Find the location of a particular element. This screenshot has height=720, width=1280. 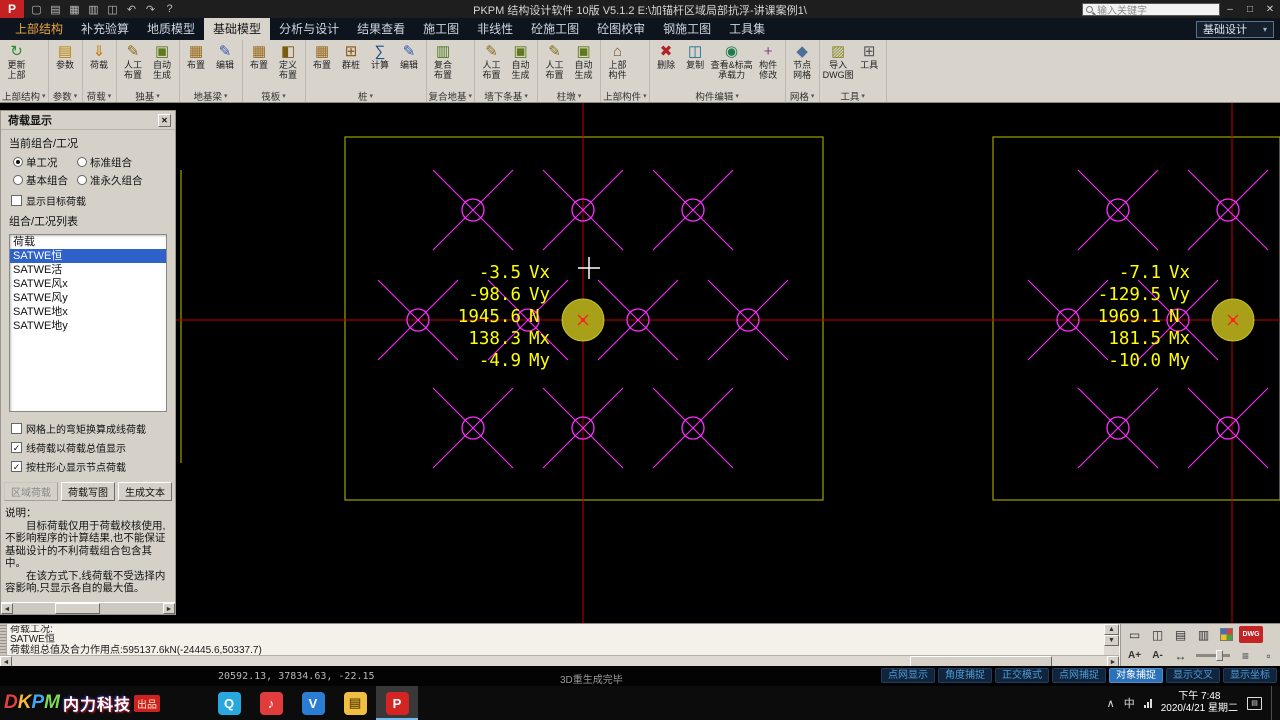

ribbon-group-label: 荷载 is located at coordinates (96, 96).